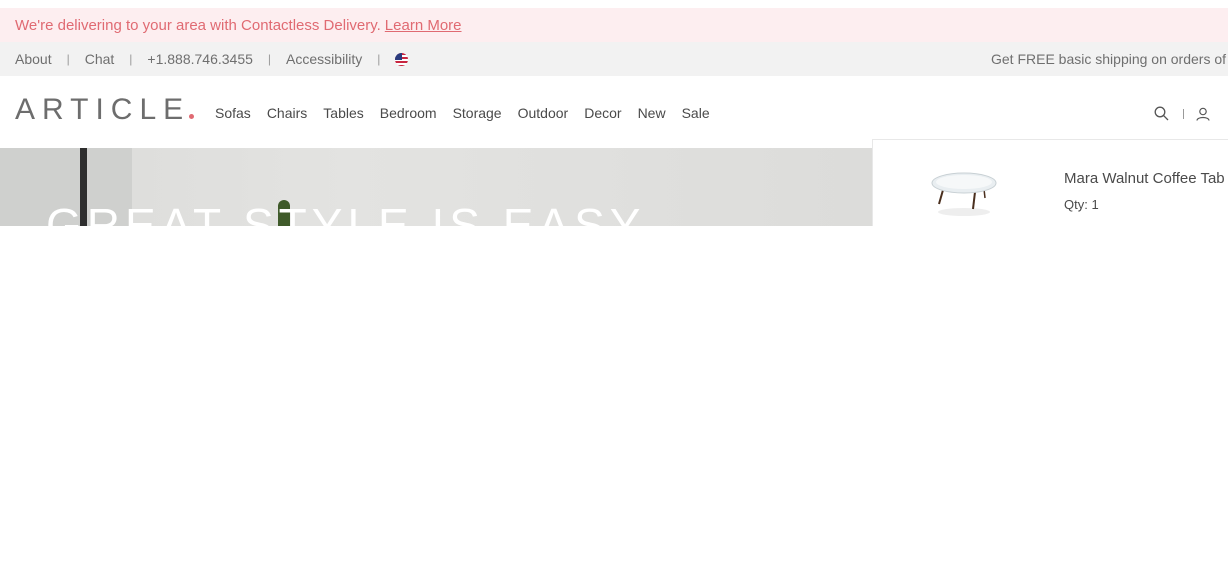  Describe the element at coordinates (233, 113) in the screenshot. I see `nav-sofas: Sofas` at that location.